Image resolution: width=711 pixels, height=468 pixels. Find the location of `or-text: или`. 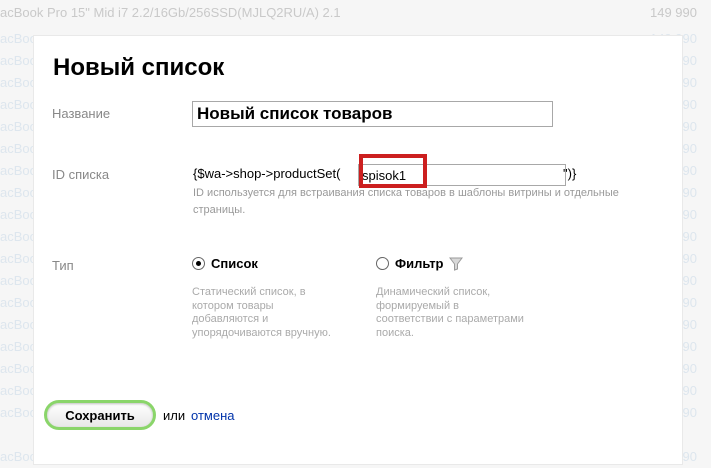

or-text: или is located at coordinates (174, 415).